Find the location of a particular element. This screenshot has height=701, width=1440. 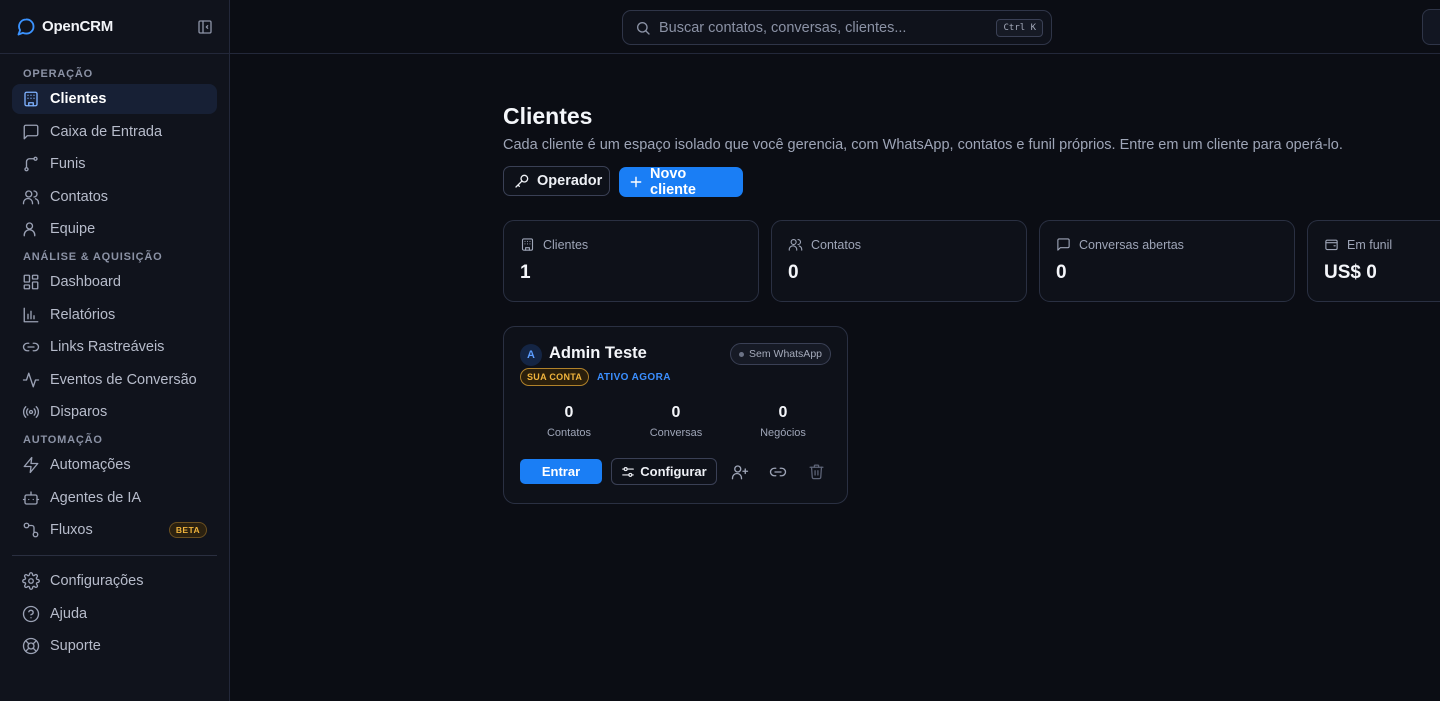

stat-card-conversas-abertas: Conversas abertas 0 is located at coordinates (1167, 261).